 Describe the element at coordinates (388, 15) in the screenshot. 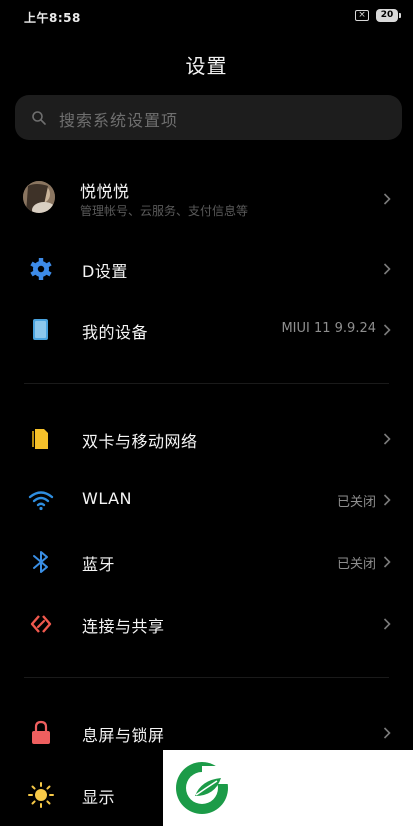

I see `battery-icon: 20` at that location.